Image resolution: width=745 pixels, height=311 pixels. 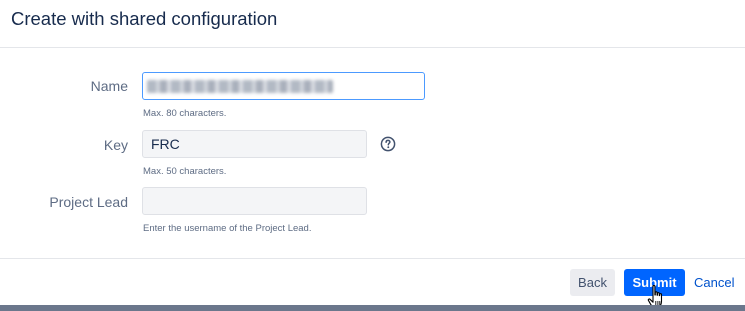 I want to click on question-circle-icon, so click(x=388, y=144).